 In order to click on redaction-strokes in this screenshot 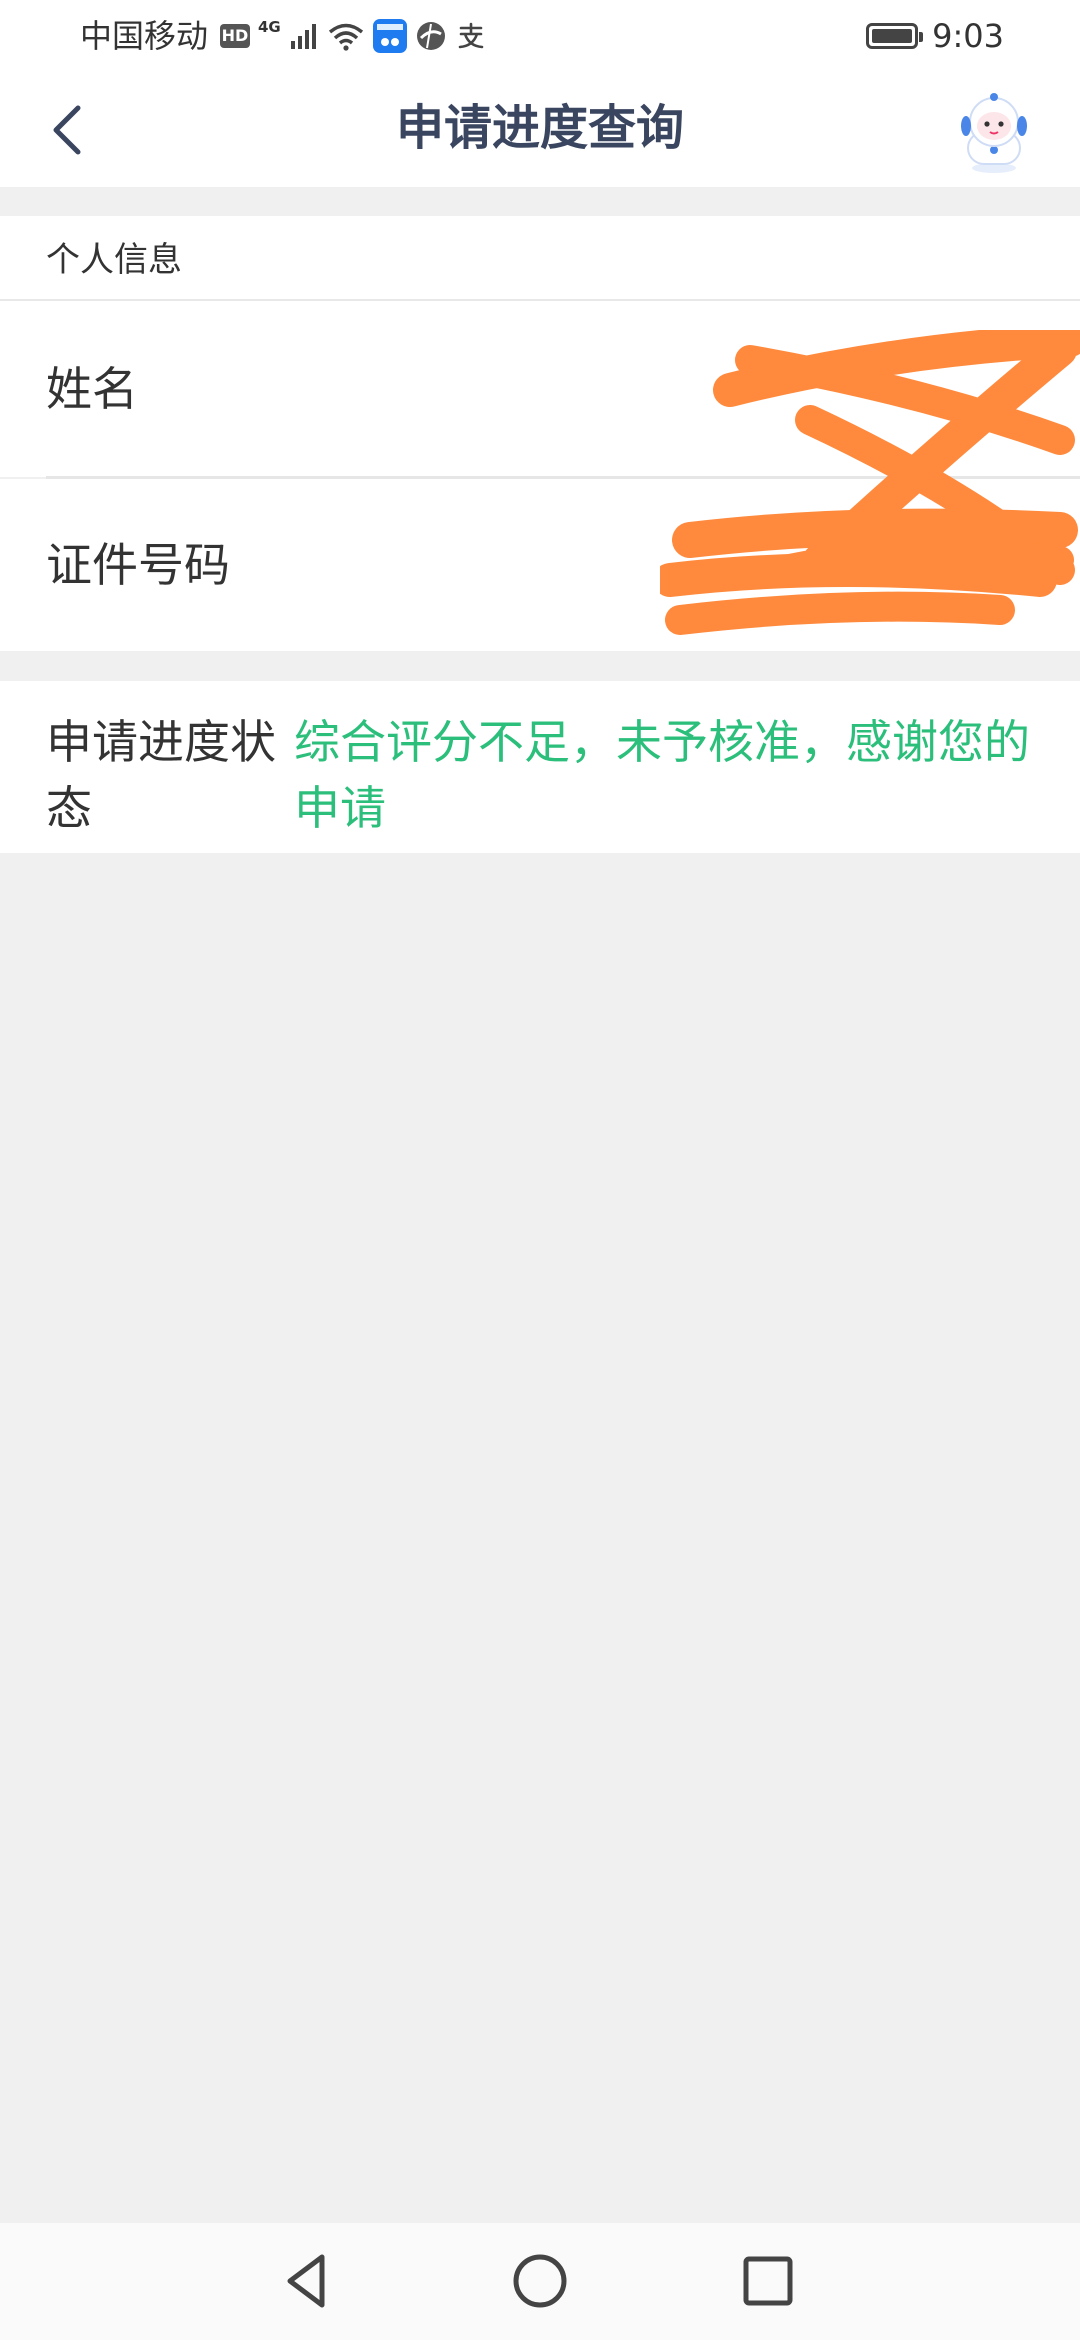, I will do `click(870, 482)`.